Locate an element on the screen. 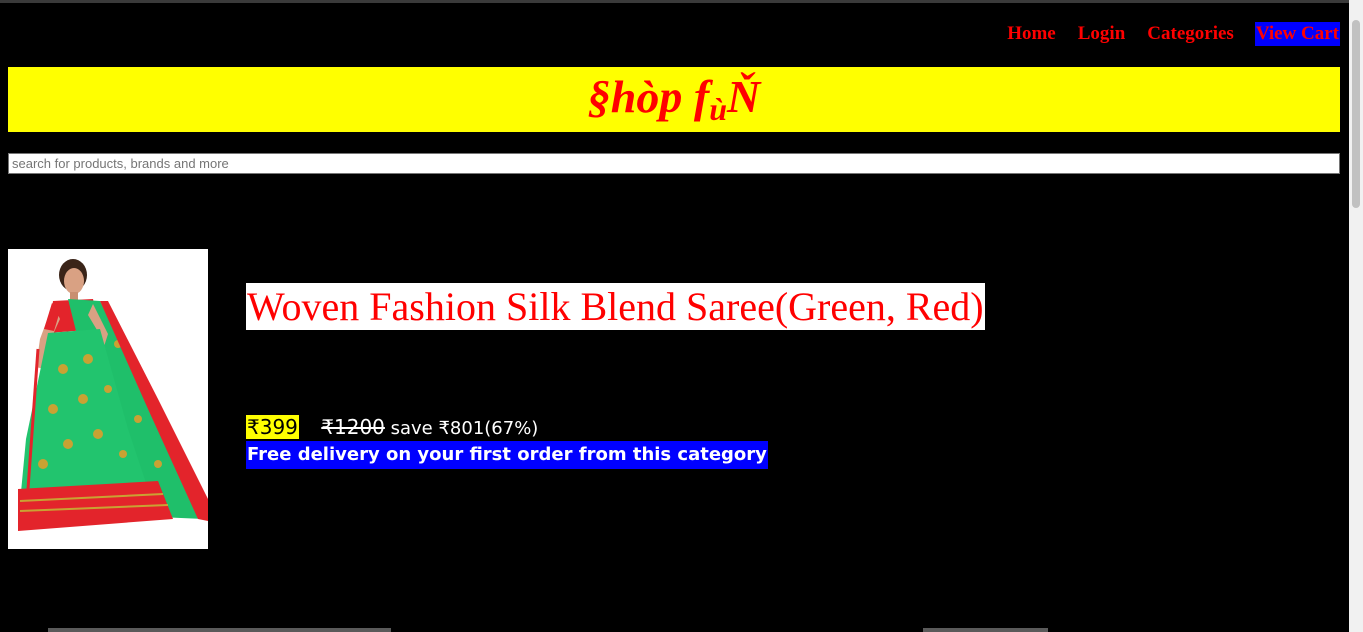 This screenshot has width=1363, height=632. site-logo: §hòp fùŇ is located at coordinates (674, 99).